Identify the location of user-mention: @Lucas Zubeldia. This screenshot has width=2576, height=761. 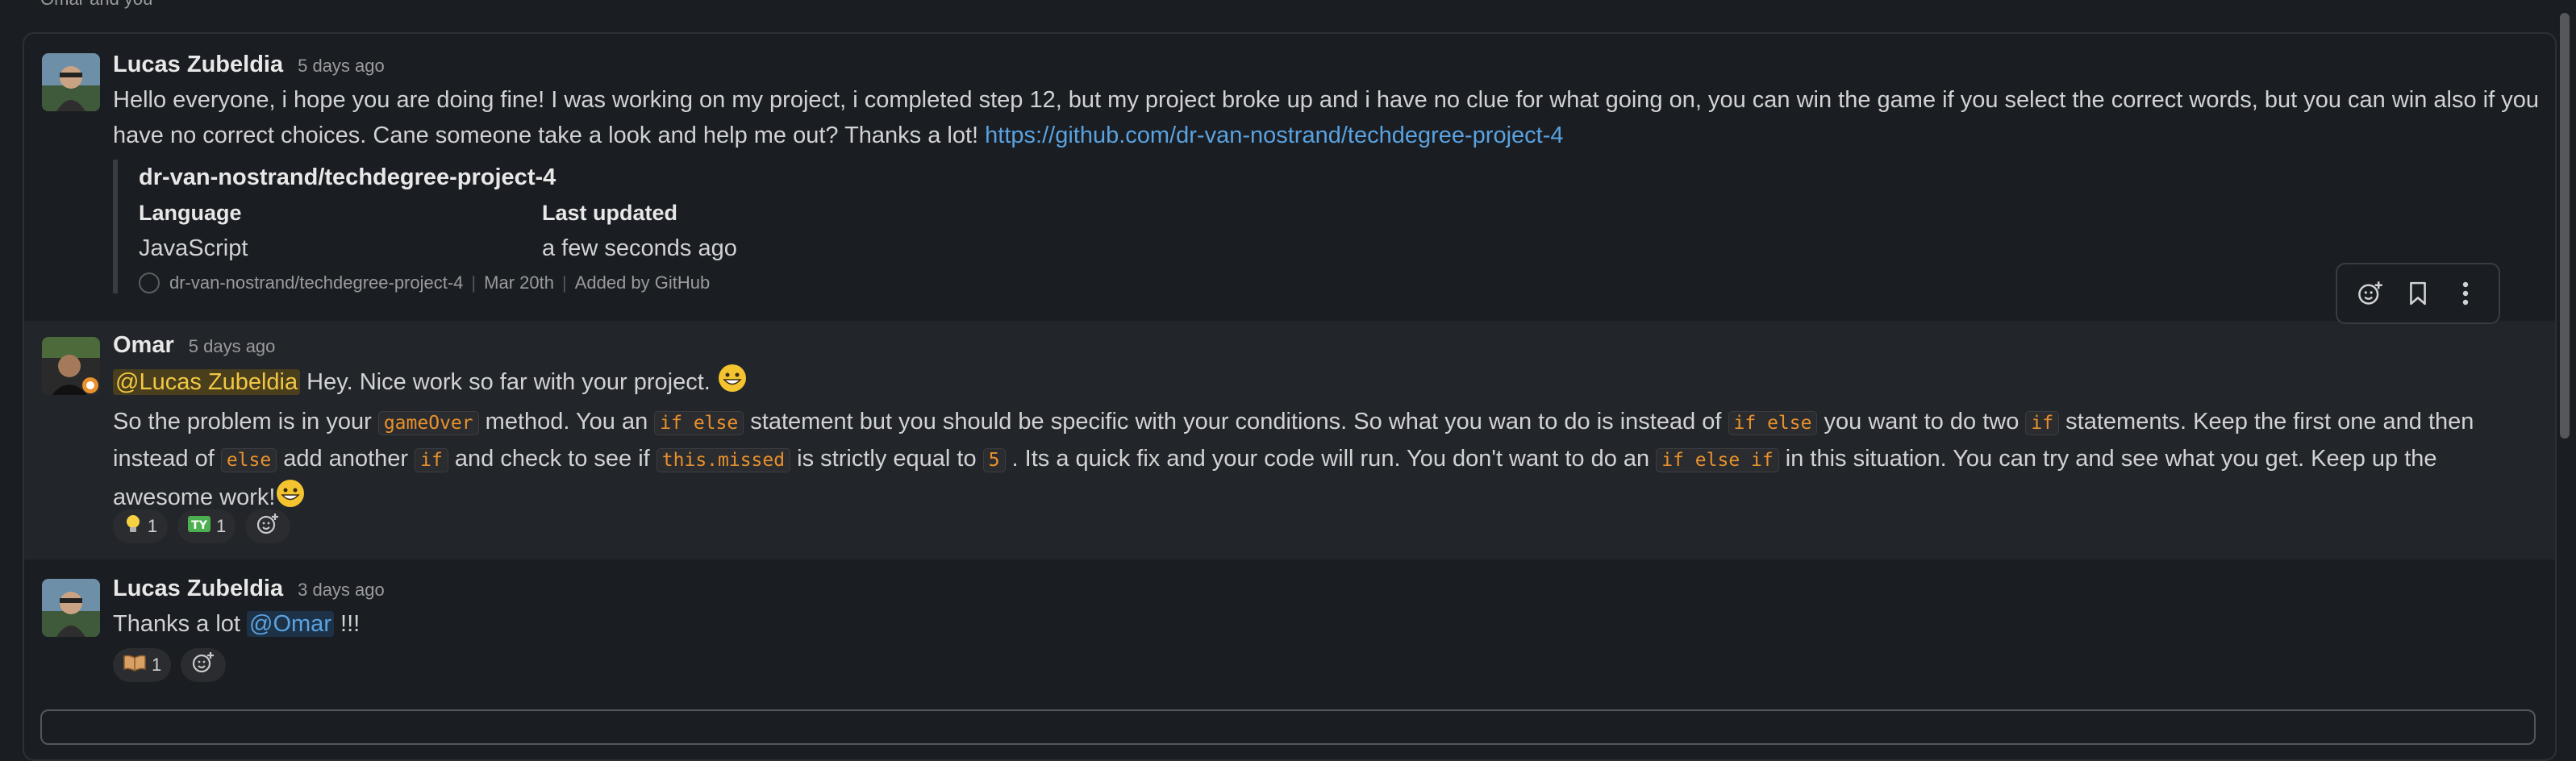
(207, 382).